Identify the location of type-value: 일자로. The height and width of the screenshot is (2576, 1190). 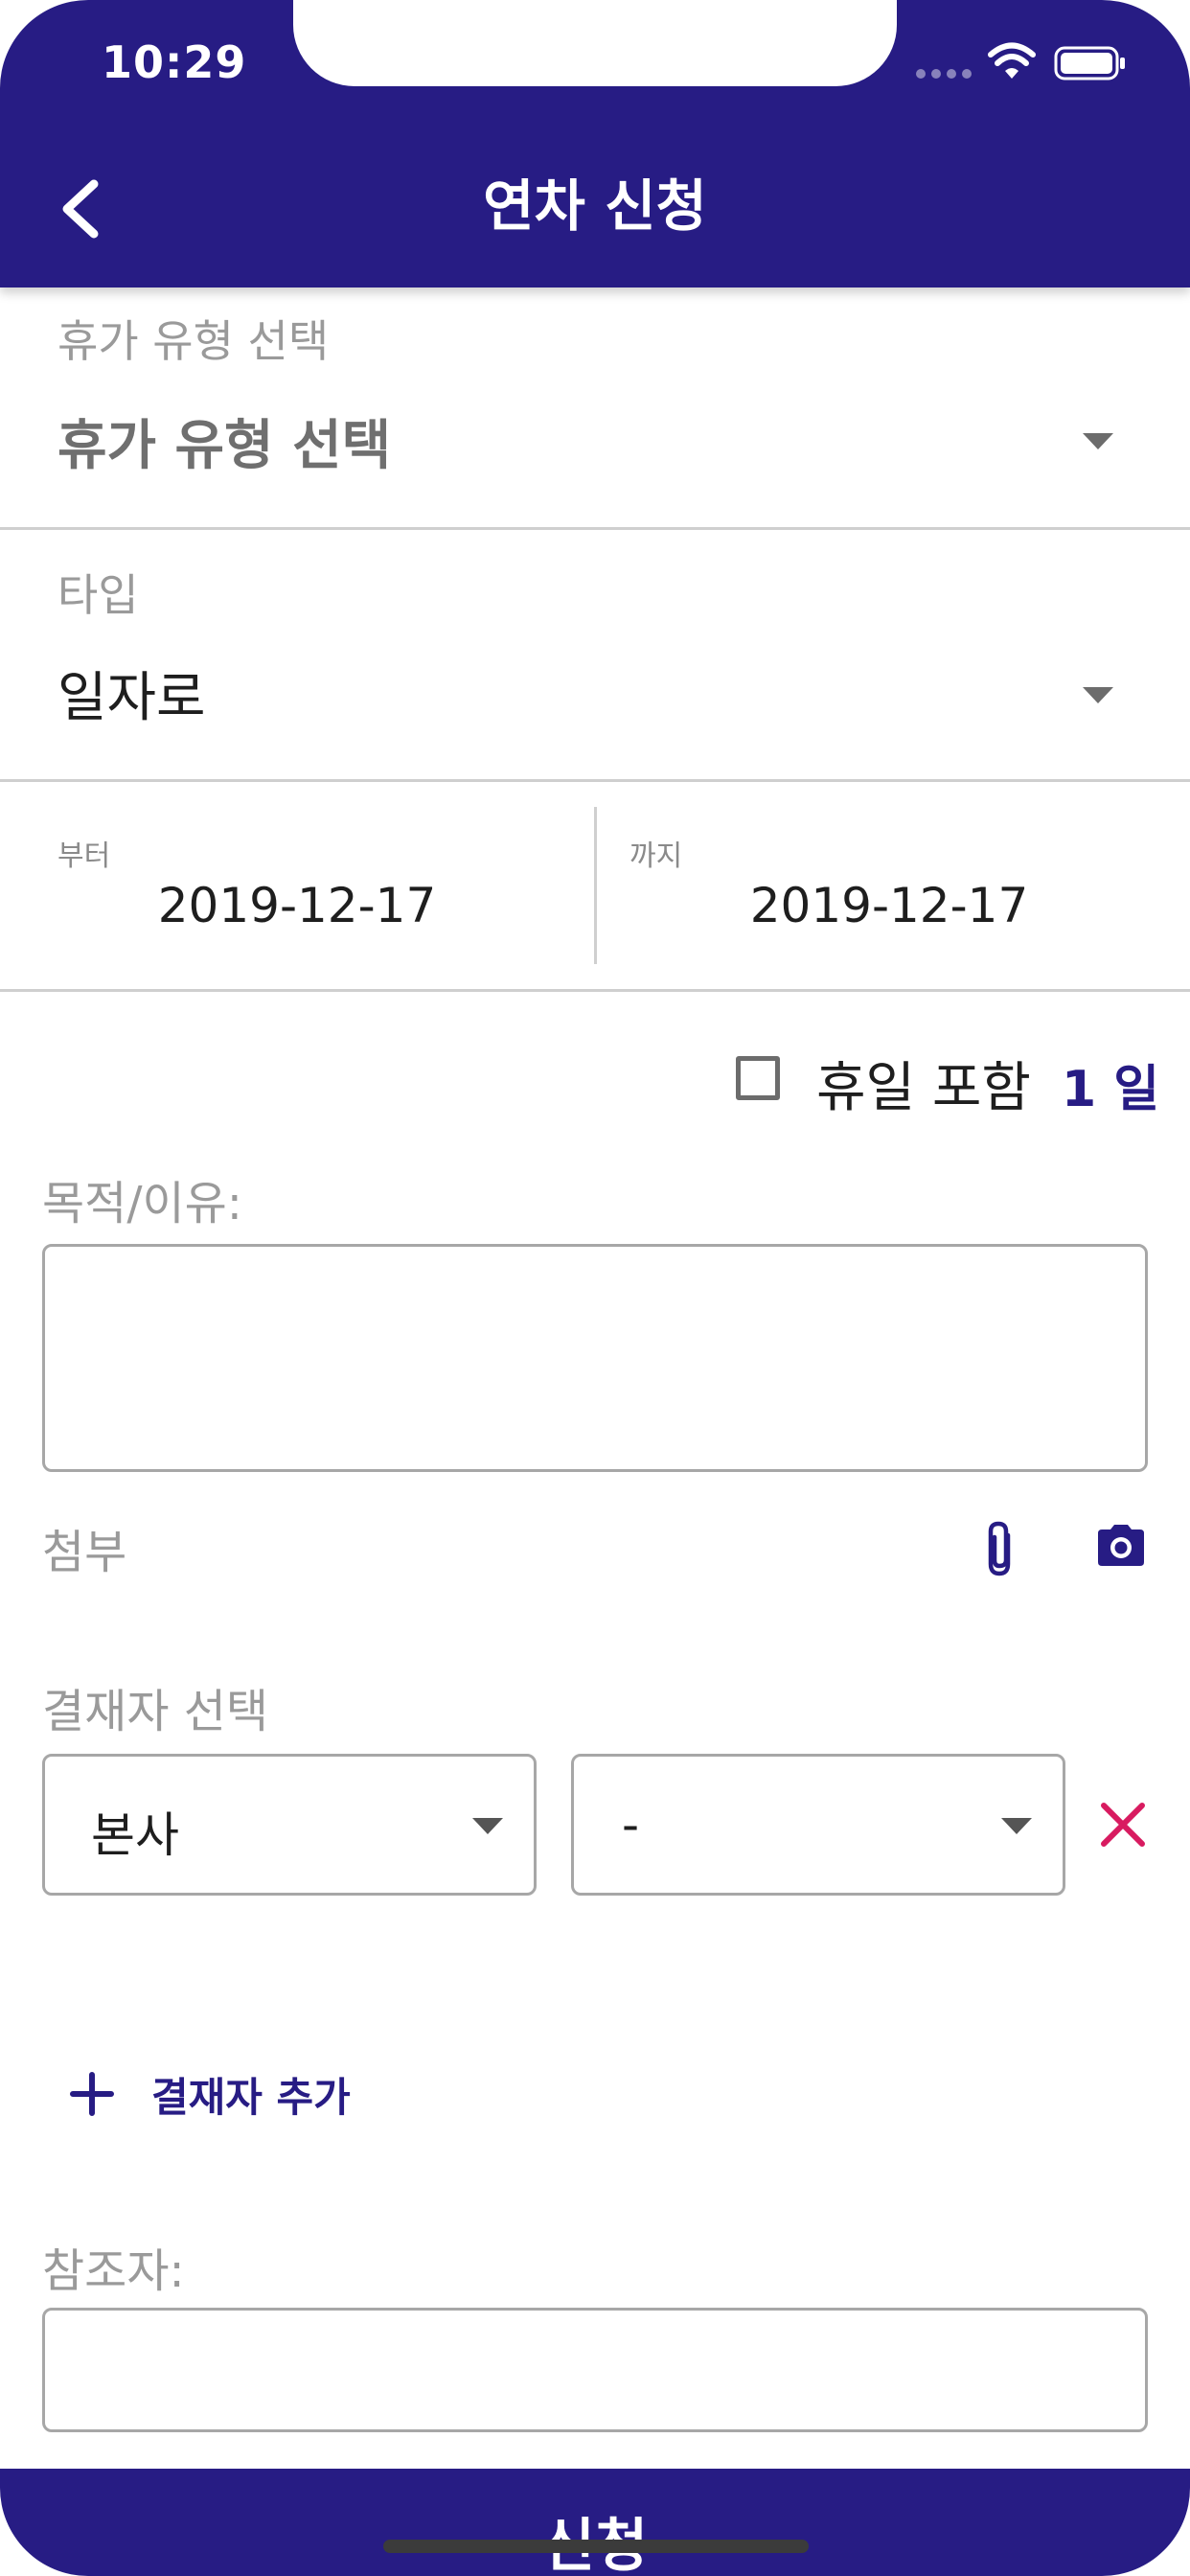
(132, 698).